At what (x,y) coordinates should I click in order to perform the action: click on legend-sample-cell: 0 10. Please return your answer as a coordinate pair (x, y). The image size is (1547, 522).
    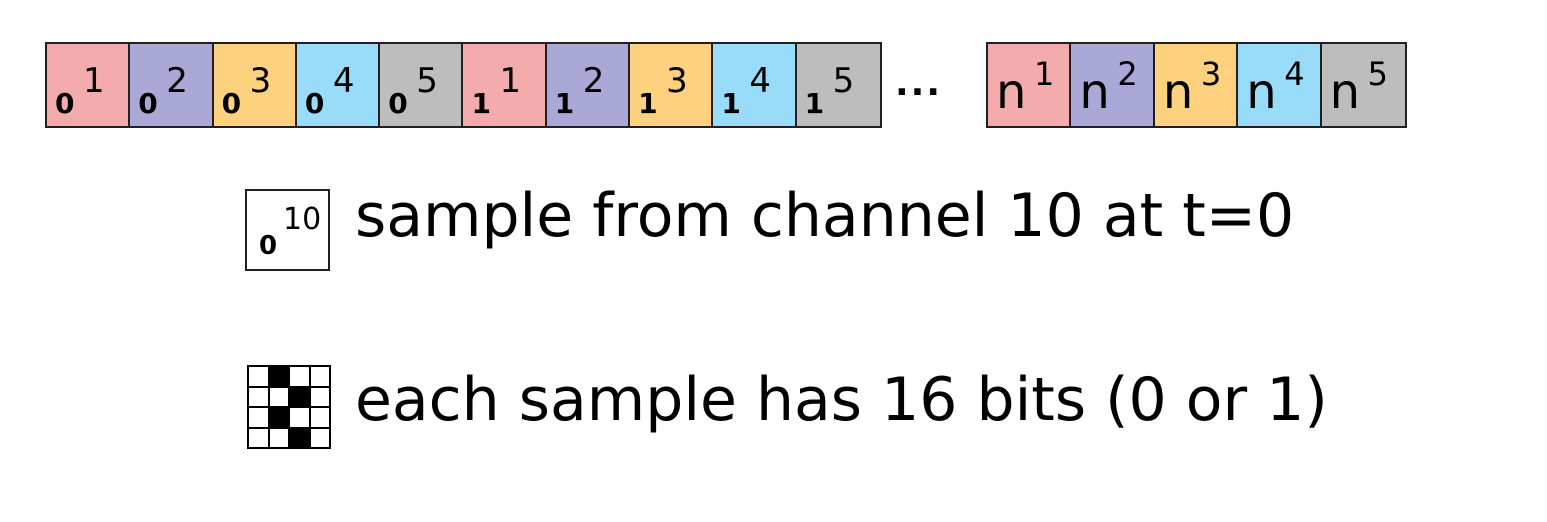
    Looking at the image, I should click on (287, 230).